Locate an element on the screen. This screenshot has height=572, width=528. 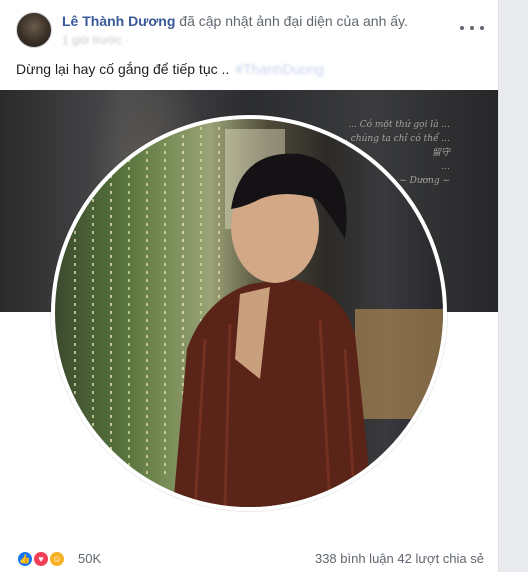
more-options-button is located at coordinates (472, 28).